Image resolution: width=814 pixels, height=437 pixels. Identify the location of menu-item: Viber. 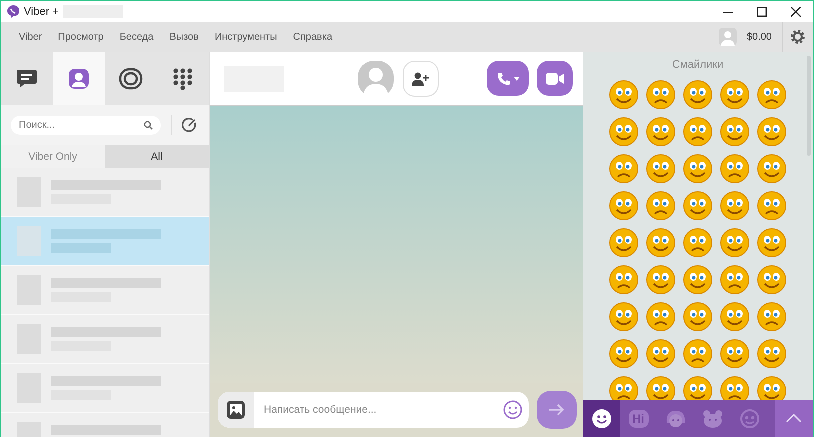
(30, 37).